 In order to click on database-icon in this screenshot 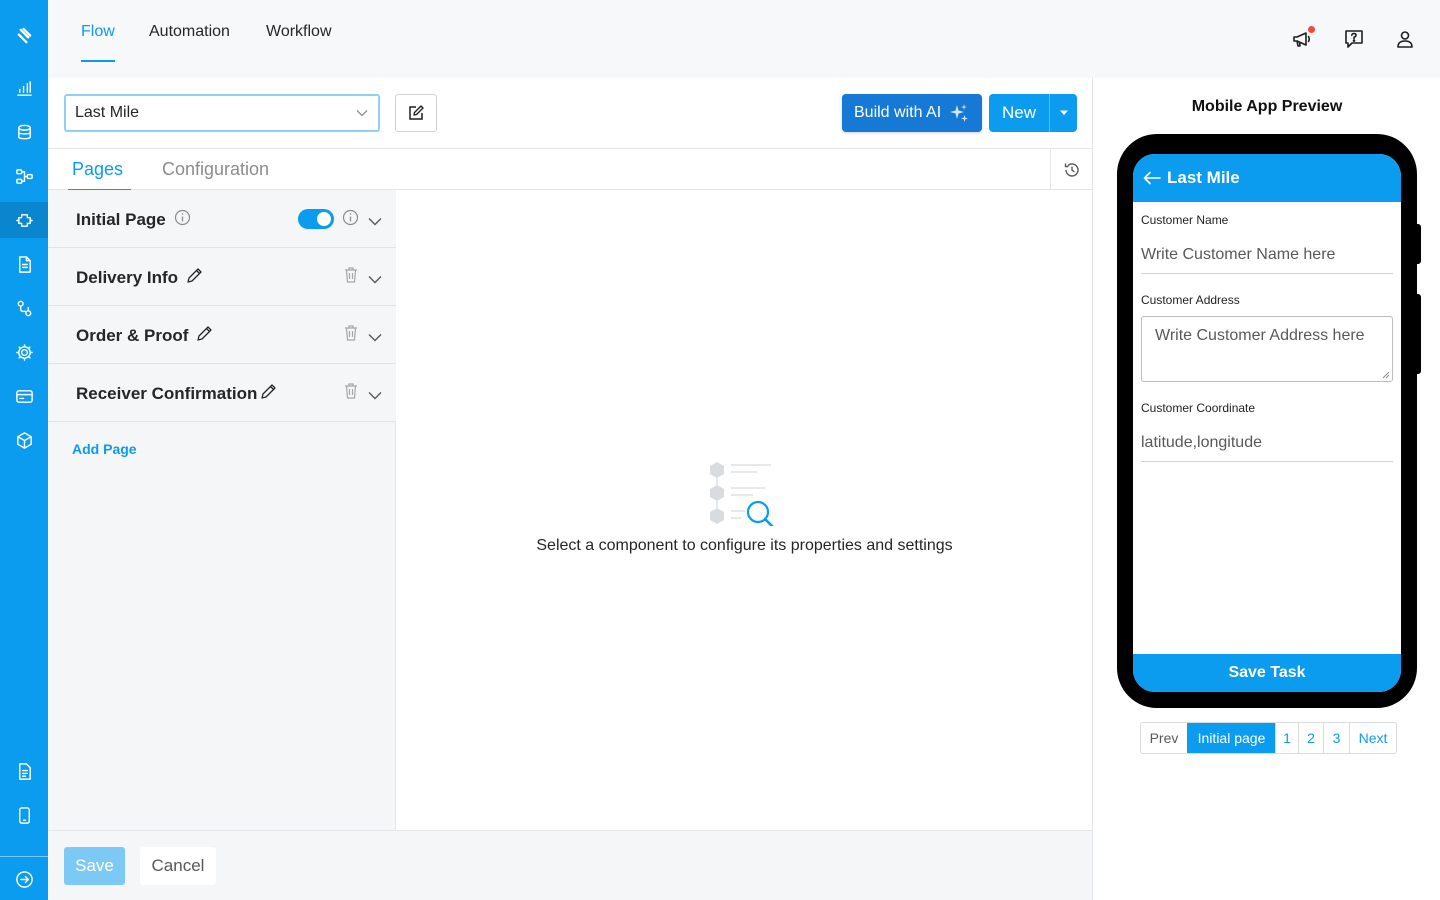, I will do `click(24, 132)`.